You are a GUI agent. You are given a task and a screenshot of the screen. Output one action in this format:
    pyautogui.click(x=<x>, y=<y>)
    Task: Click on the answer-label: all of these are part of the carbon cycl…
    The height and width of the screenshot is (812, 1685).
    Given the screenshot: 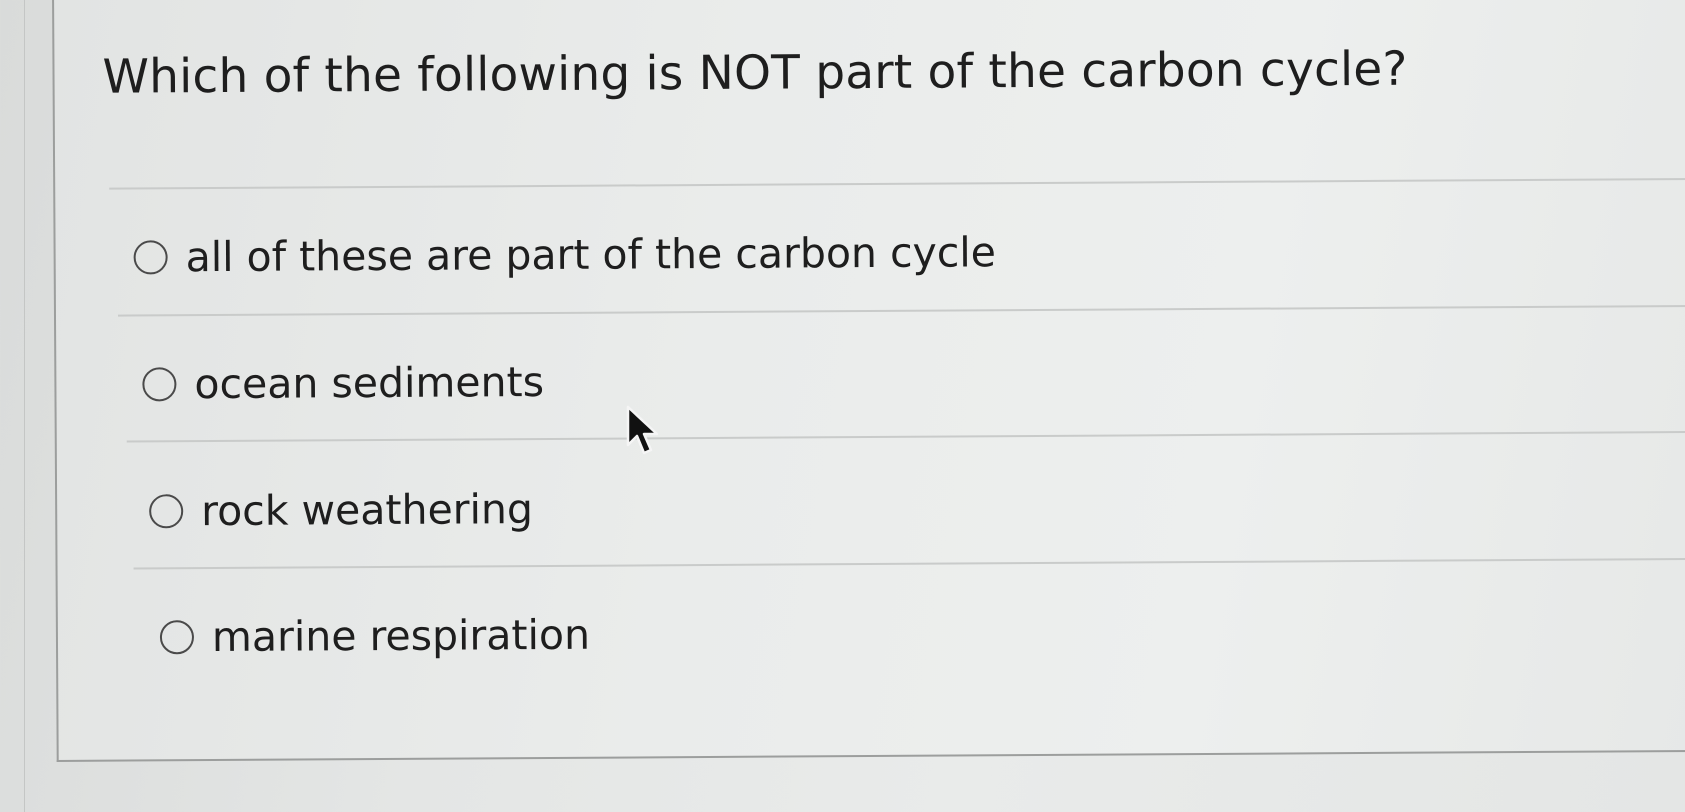 What is the action you would take?
    pyautogui.click(x=591, y=255)
    